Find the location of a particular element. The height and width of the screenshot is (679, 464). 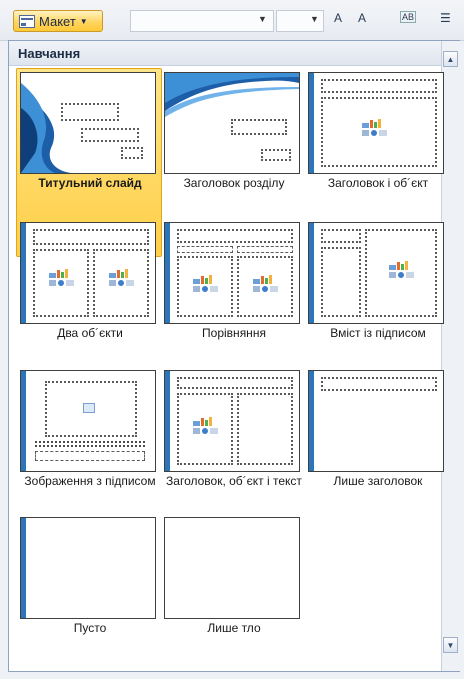

layout-button-label: Макет is located at coordinates (57, 21).